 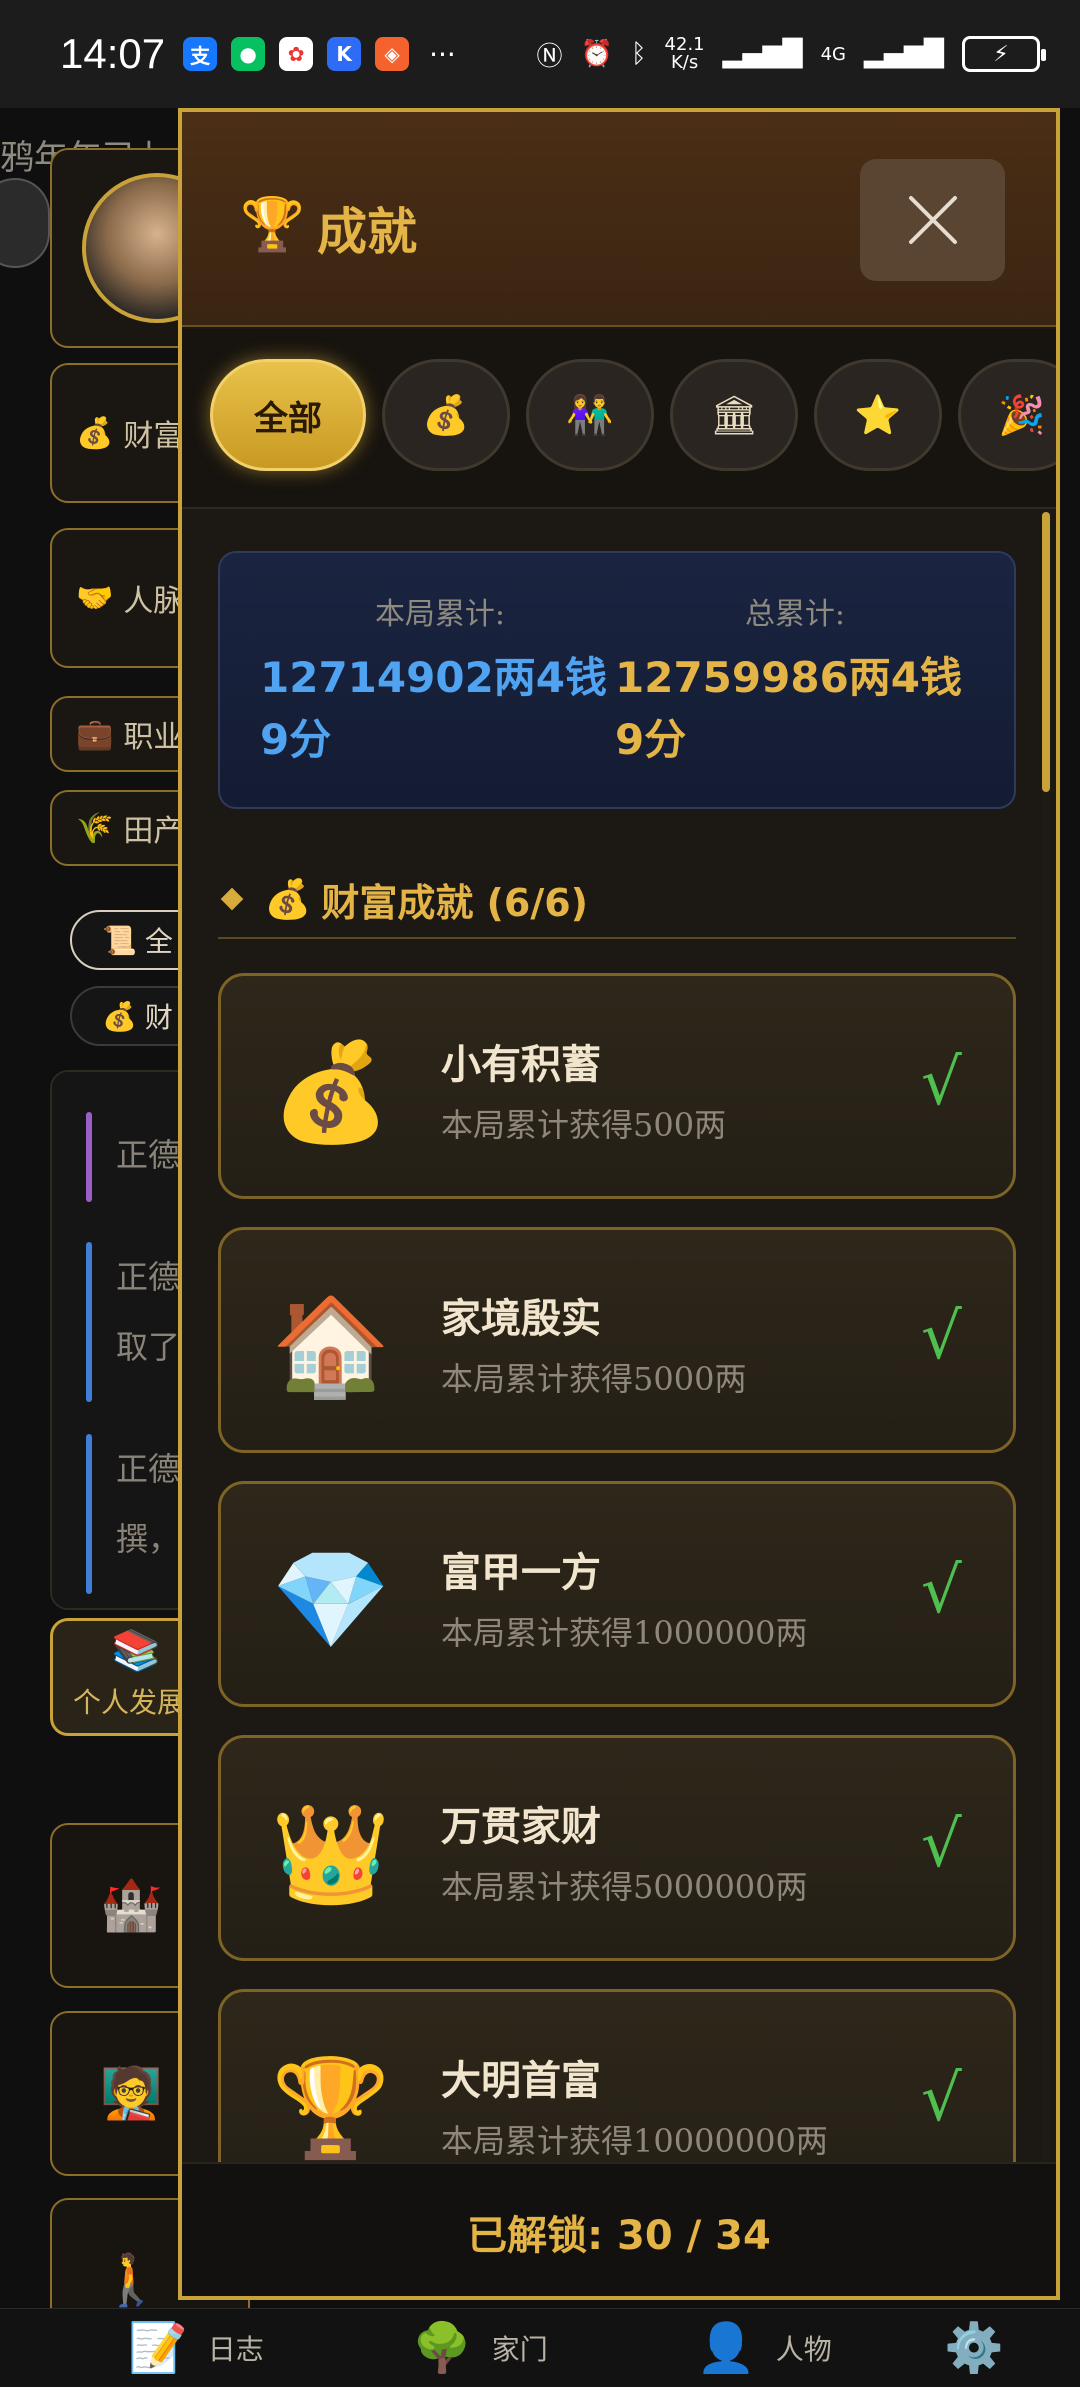 I want to click on filter-special: ⭐, so click(x=878, y=415).